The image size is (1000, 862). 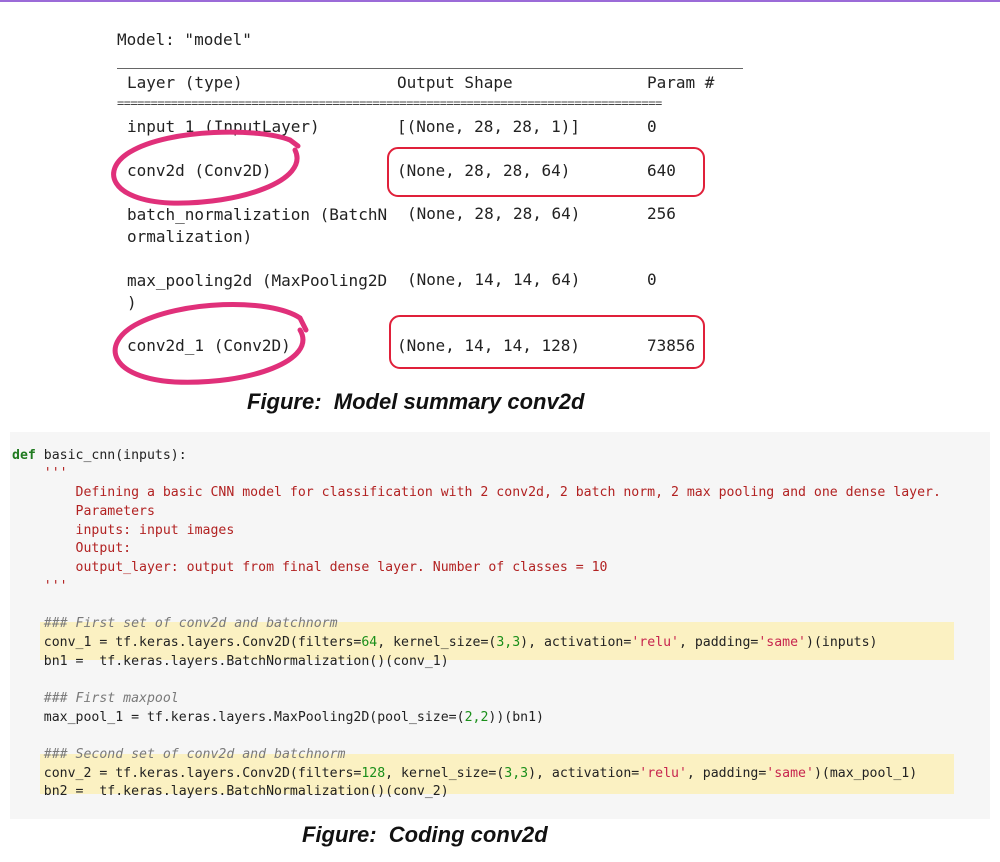 I want to click on code-token: conv_1 = tf.keras.layers.Conv2D(filters=, so click(x=187, y=642).